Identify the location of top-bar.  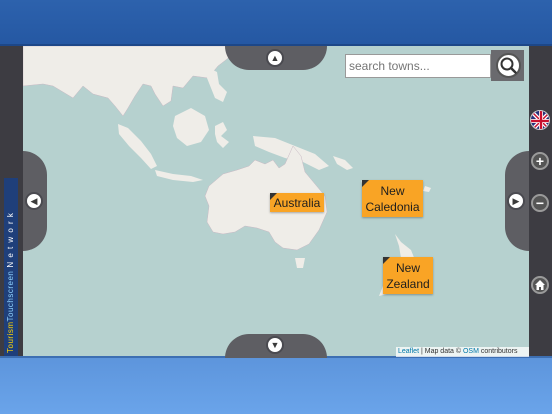
(276, 23).